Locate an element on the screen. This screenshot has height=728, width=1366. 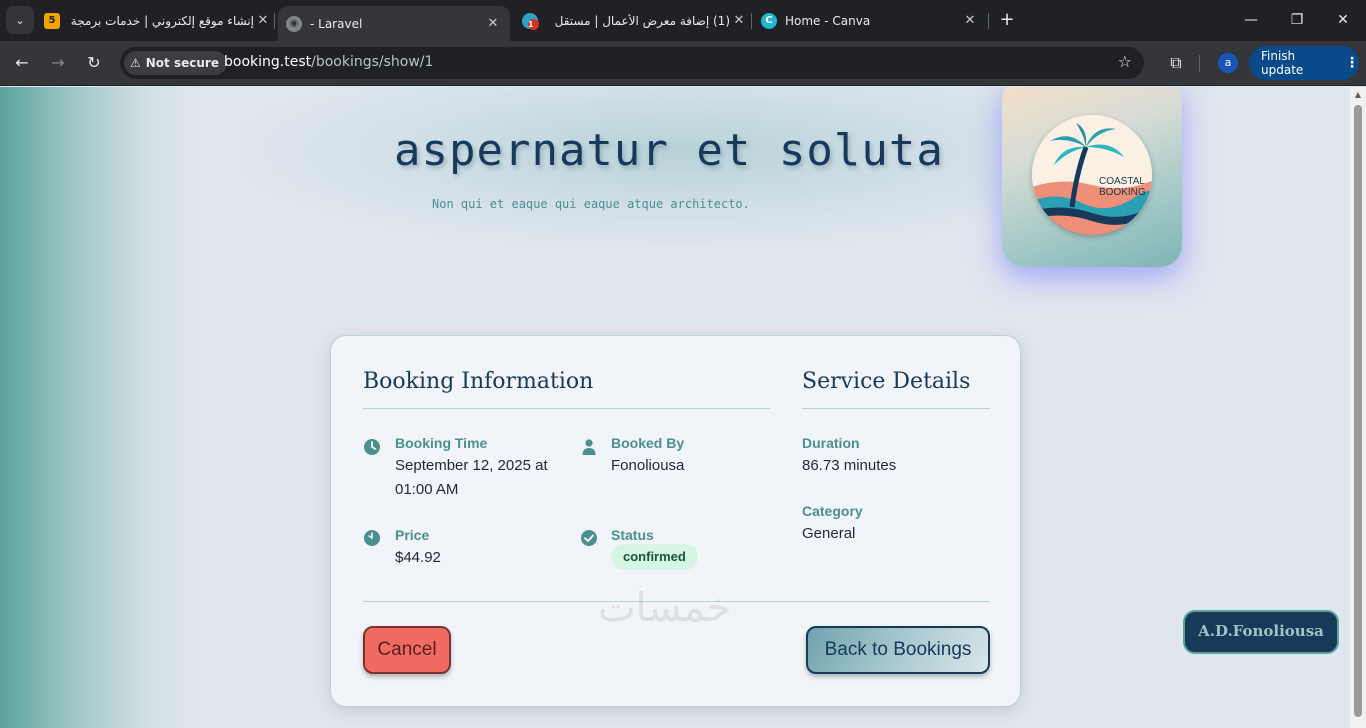
security-label: Not secure is located at coordinates (182, 63).